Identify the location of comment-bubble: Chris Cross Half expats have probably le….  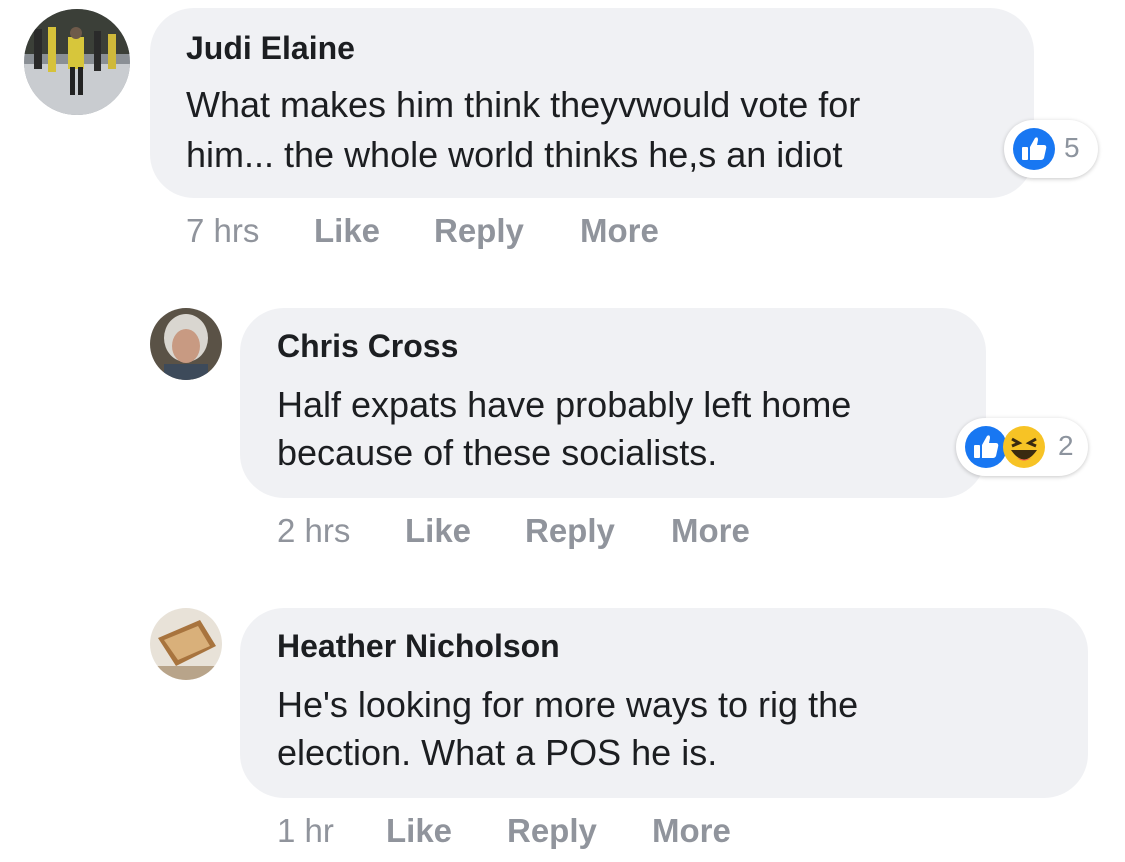
(613, 403).